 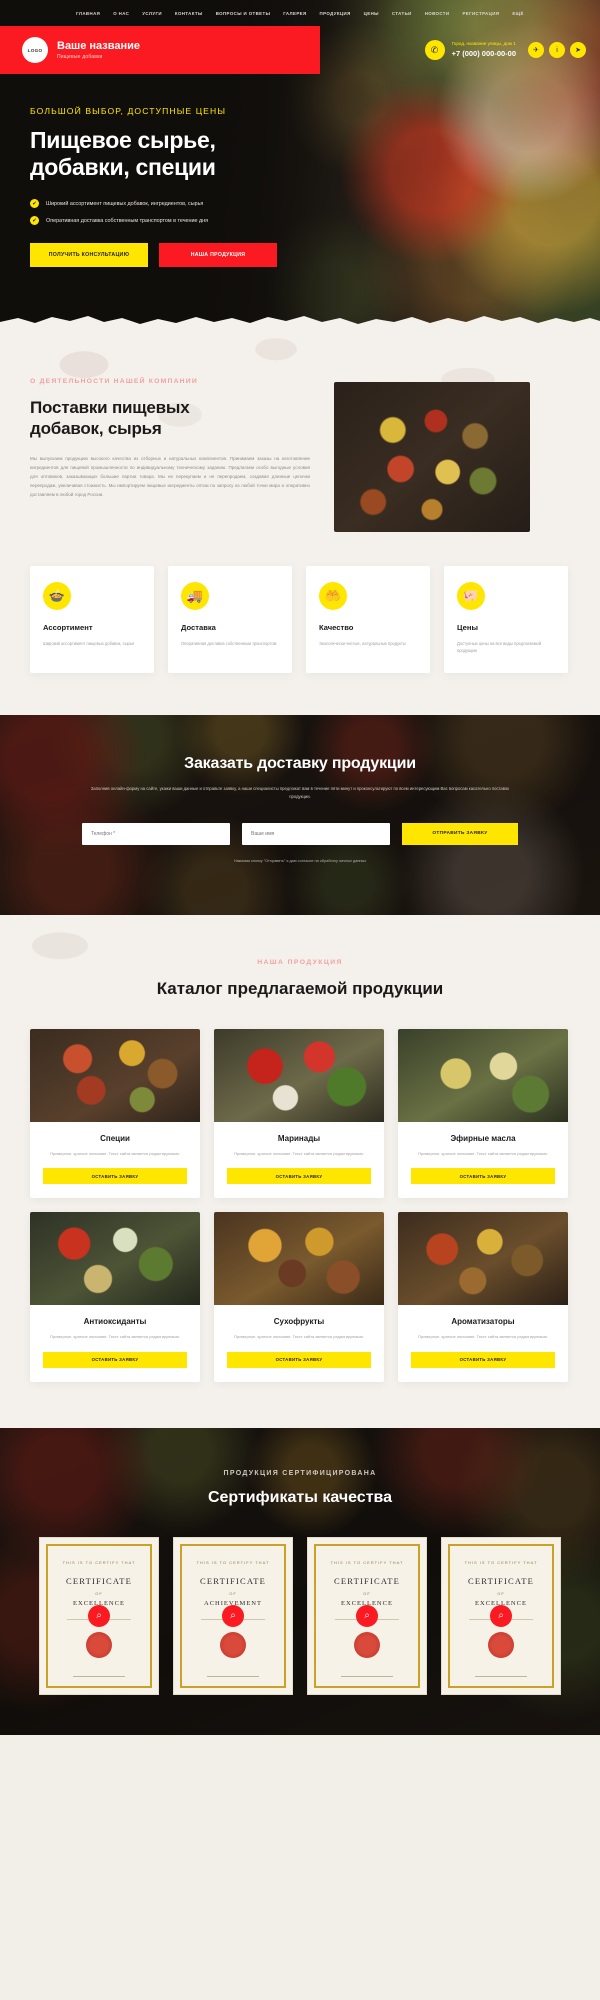 What do you see at coordinates (315, 154) in the screenshot?
I see `hero-title: Пищевое сырье, добавки, специи` at bounding box center [315, 154].